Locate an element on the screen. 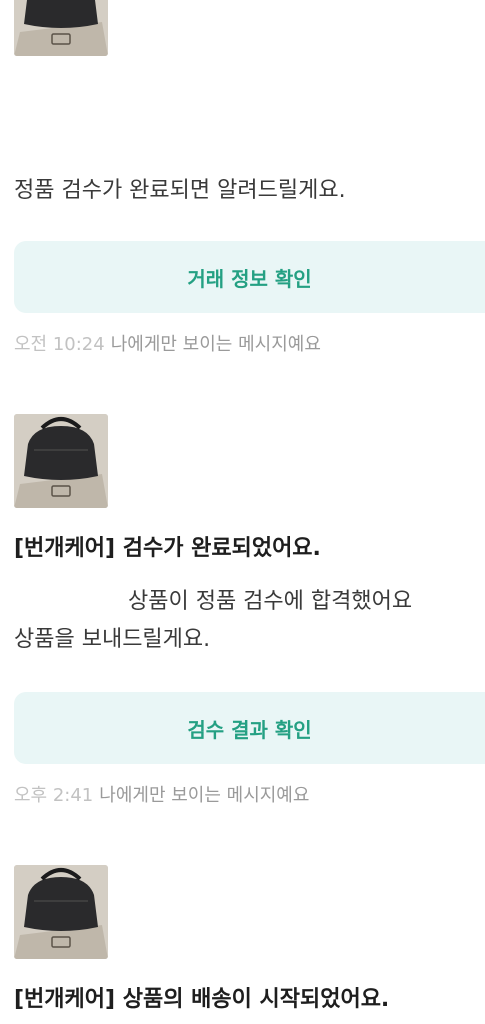  message-meta: 오후 2:41 나에게만 보이는 메시지예요 is located at coordinates (161, 796).